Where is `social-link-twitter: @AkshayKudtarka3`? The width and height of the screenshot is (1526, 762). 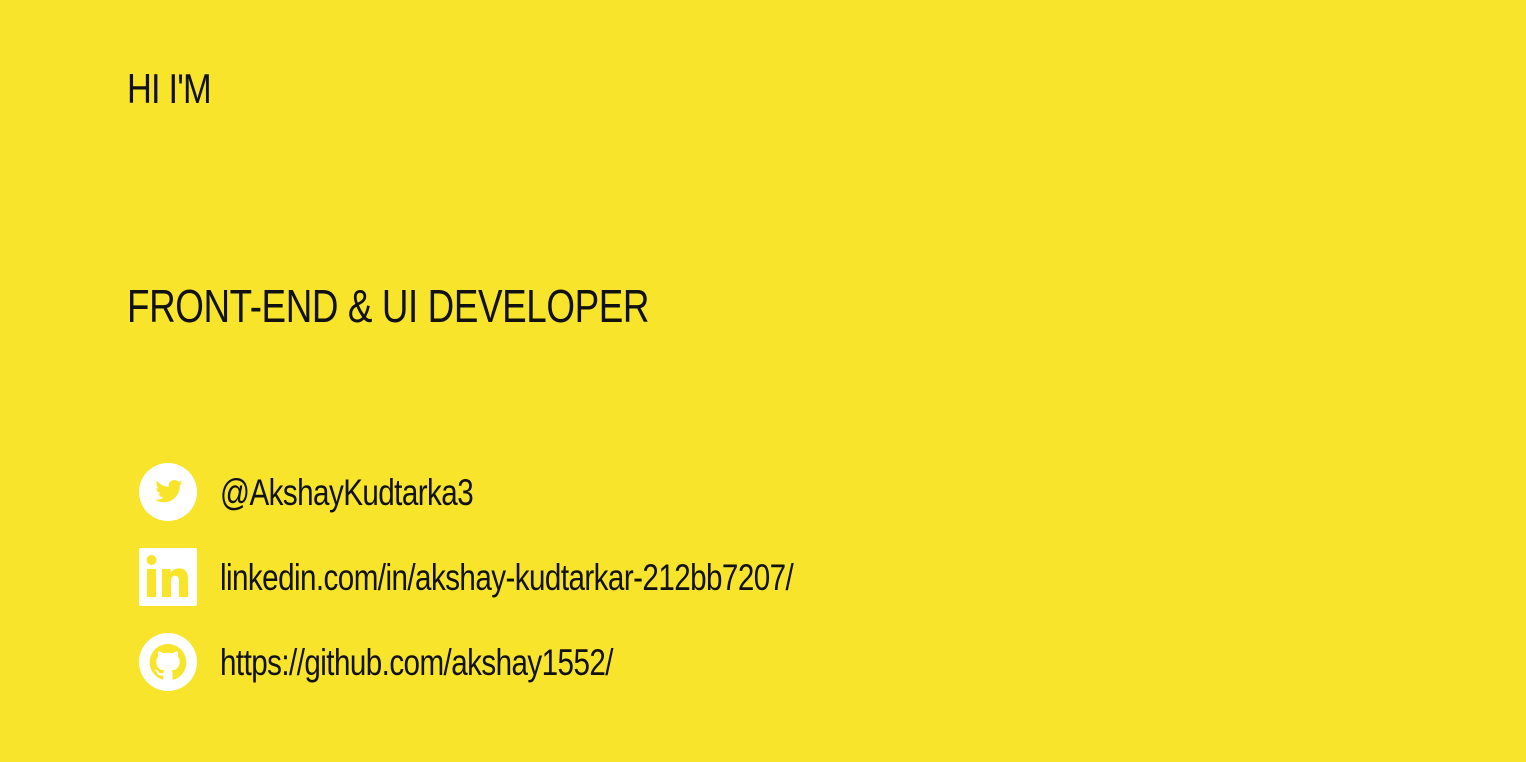
social-link-twitter: @AkshayKudtarka3 is located at coordinates (537, 492).